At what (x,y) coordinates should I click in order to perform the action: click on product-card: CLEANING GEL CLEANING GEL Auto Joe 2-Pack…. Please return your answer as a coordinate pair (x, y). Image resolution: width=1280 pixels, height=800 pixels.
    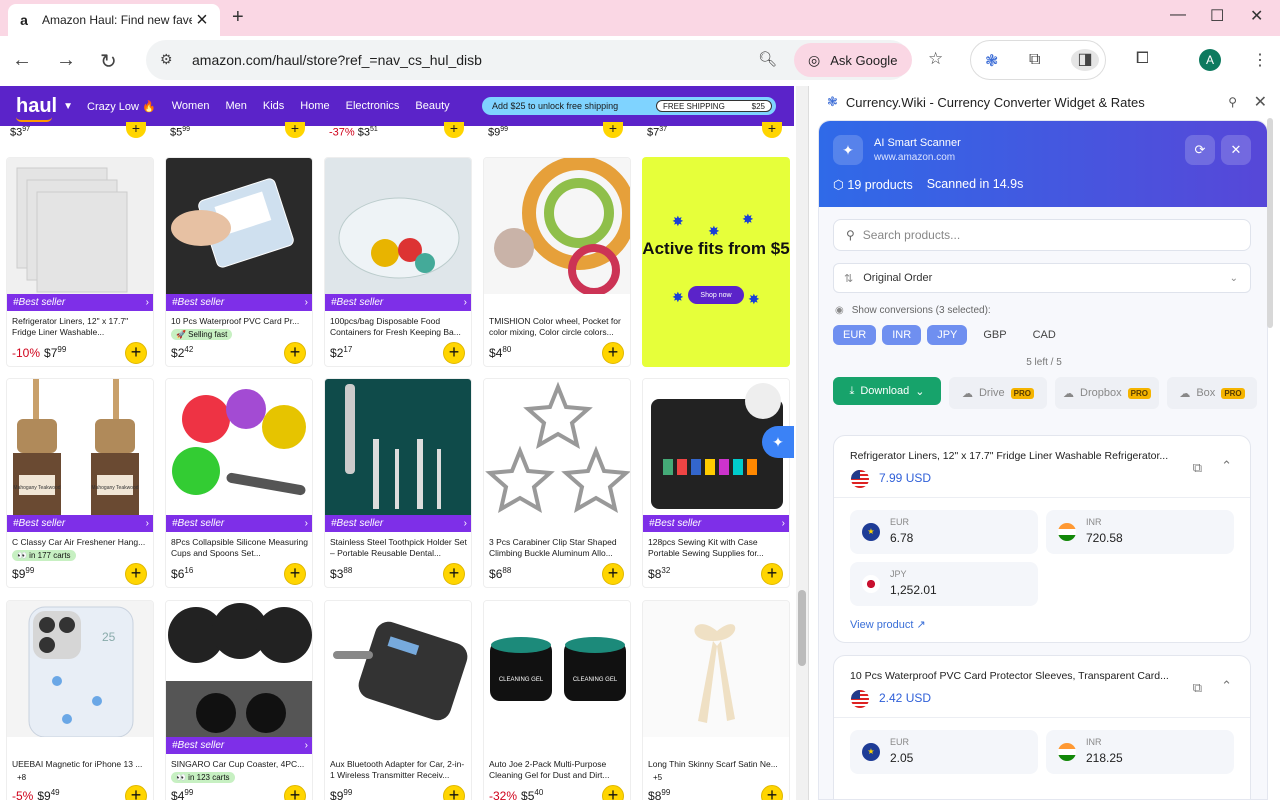
    Looking at the image, I should click on (557, 700).